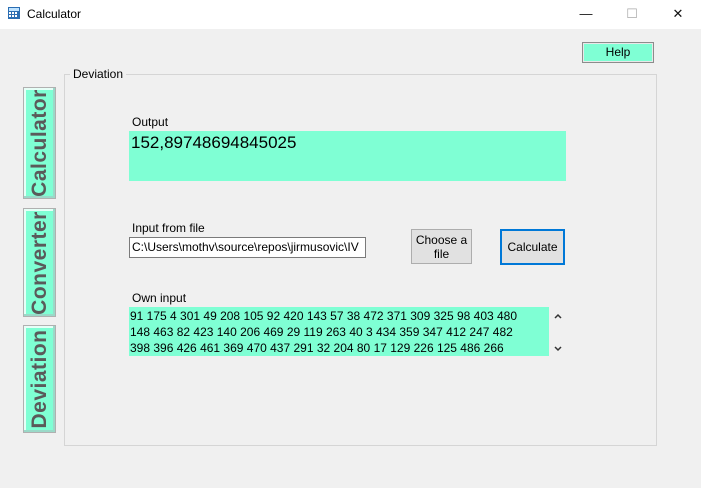 This screenshot has height=488, width=701. I want to click on chevron-down-icon, so click(558, 349).